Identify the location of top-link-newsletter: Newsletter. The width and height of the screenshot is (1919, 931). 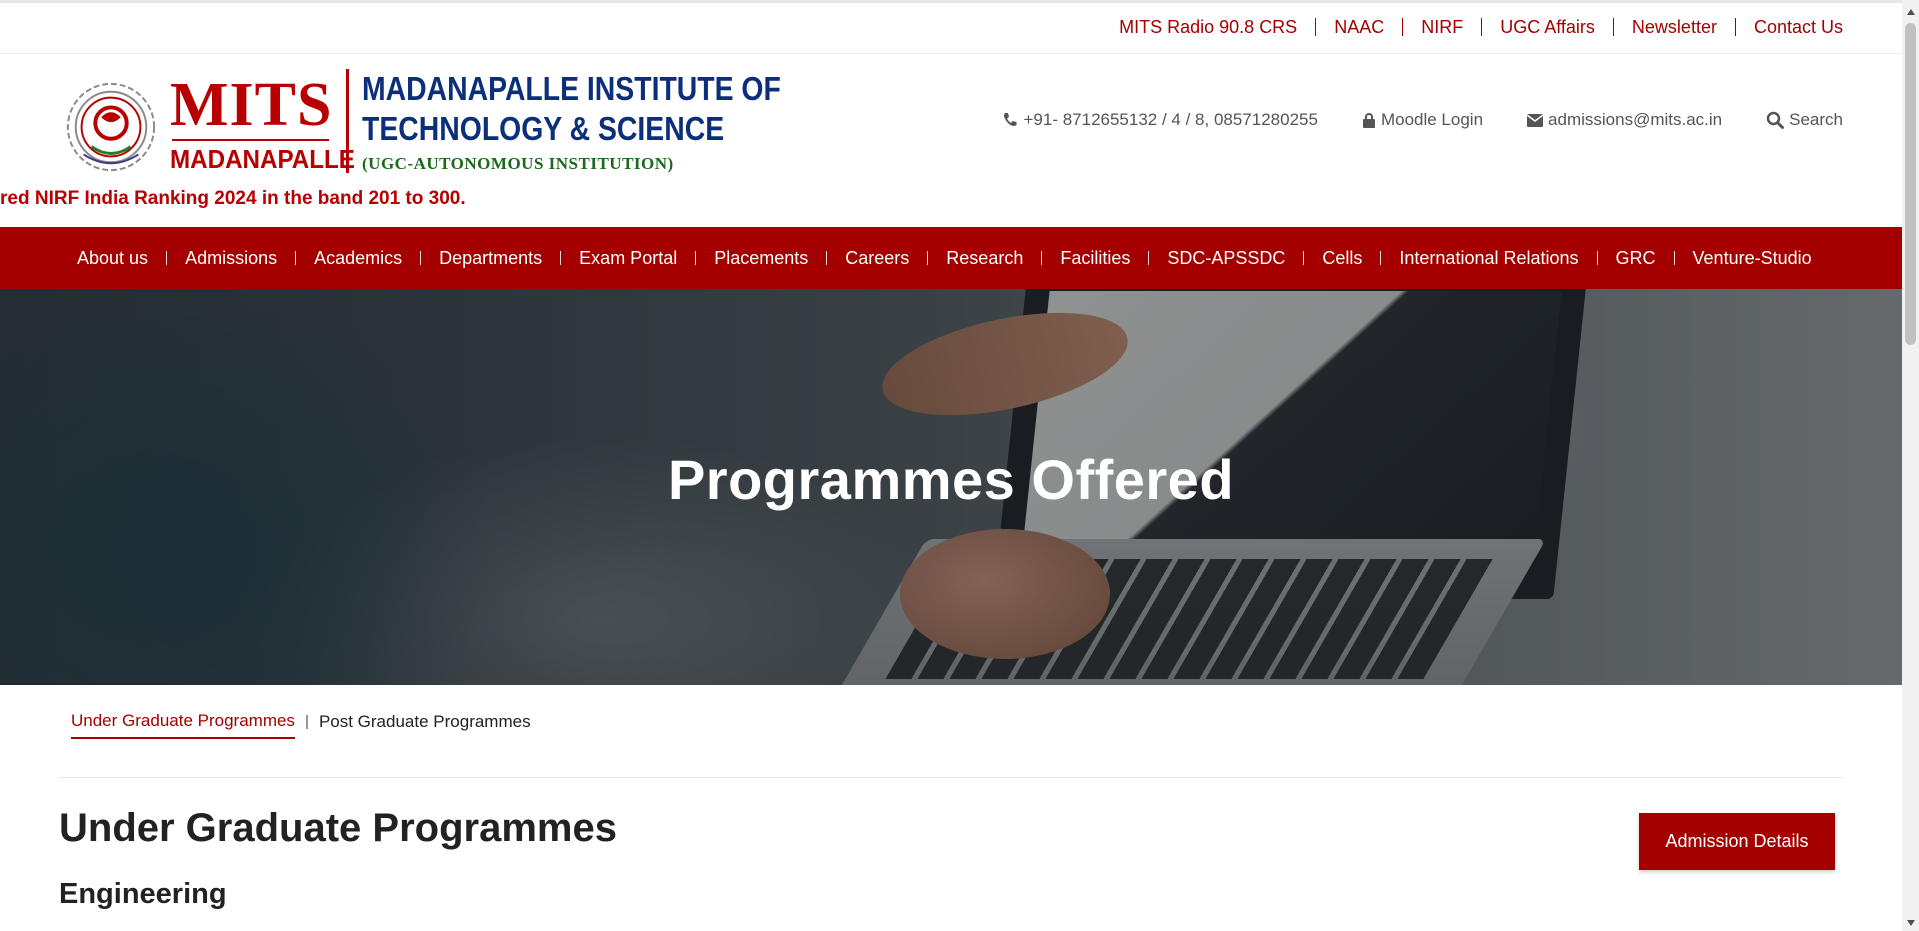
(1673, 27).